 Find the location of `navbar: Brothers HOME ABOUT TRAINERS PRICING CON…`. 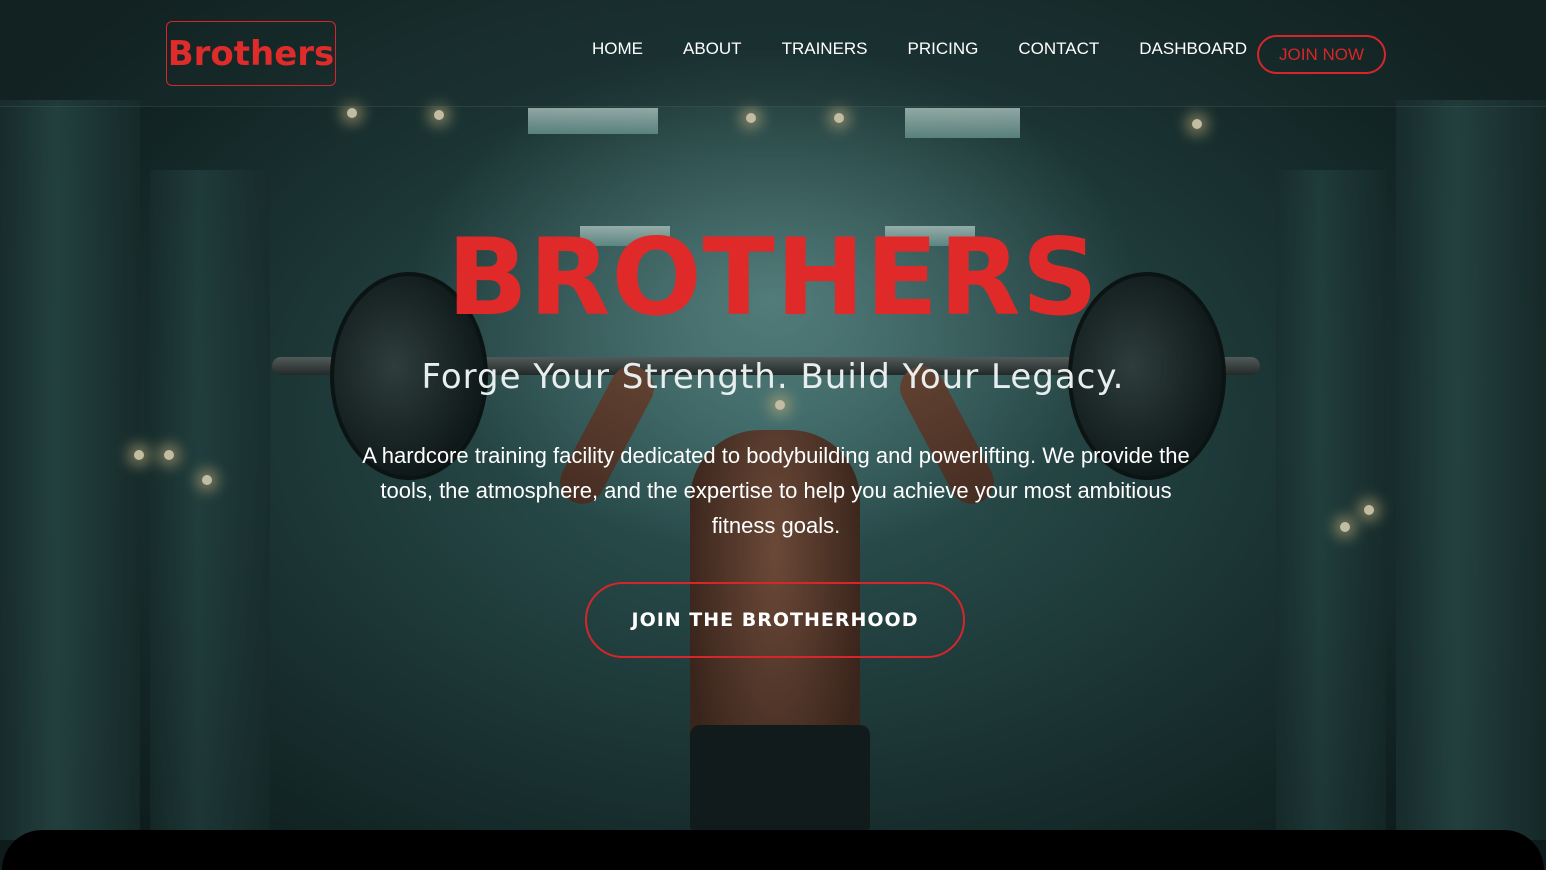

navbar: Brothers HOME ABOUT TRAINERS PRICING CON… is located at coordinates (773, 53).